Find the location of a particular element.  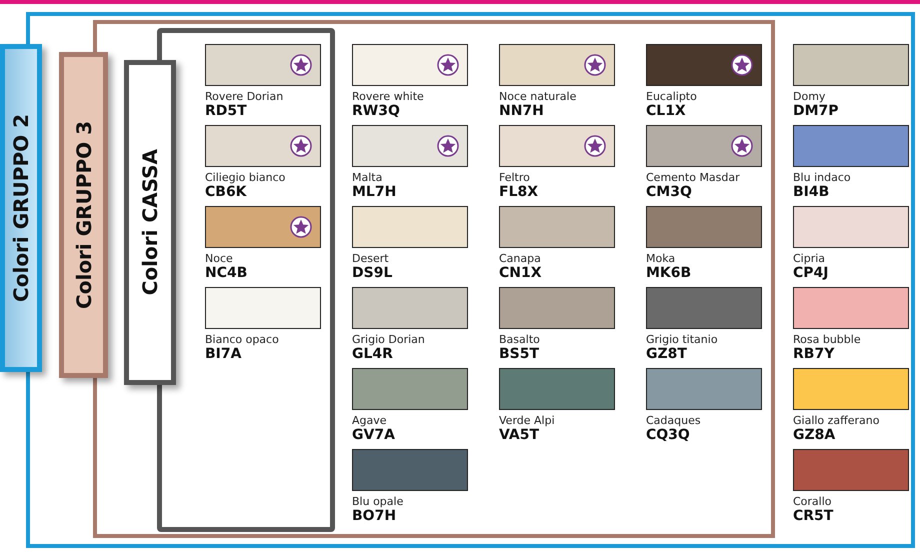

color-code: CB6K is located at coordinates (226, 192).